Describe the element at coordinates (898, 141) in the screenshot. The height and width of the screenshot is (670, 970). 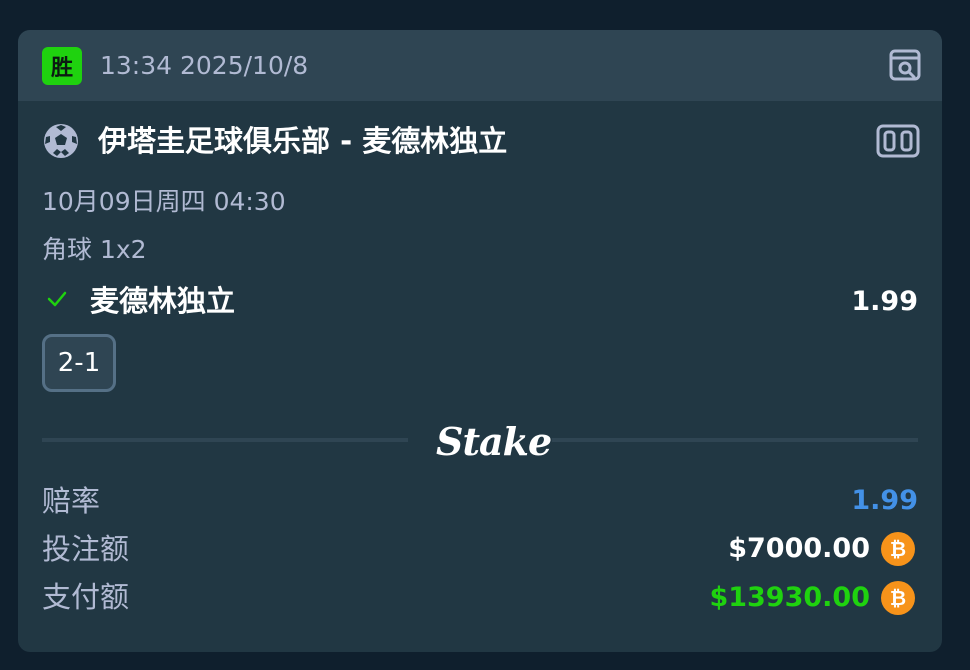
I see `live-scoreboard-icon` at that location.